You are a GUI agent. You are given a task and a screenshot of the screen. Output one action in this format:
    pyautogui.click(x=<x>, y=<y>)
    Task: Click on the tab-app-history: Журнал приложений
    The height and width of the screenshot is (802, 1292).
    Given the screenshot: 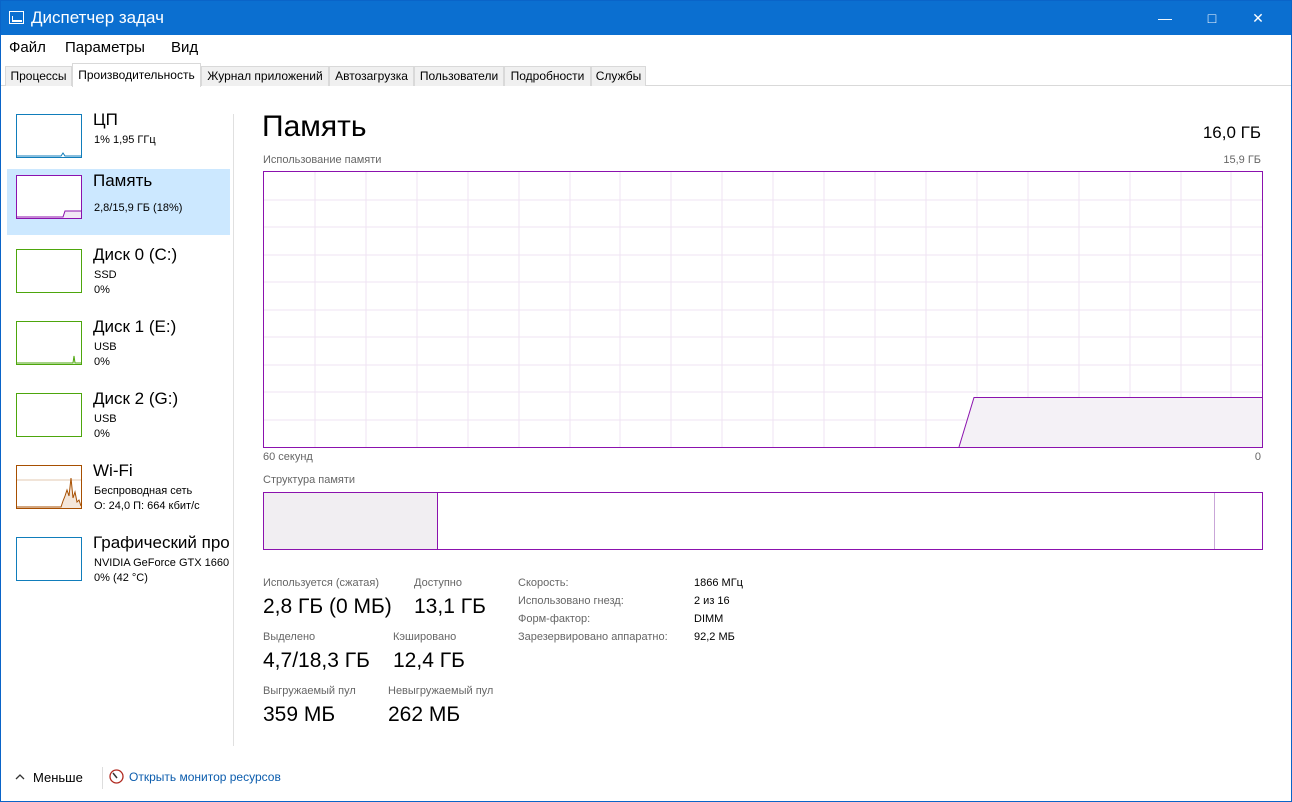 What is the action you would take?
    pyautogui.click(x=265, y=76)
    